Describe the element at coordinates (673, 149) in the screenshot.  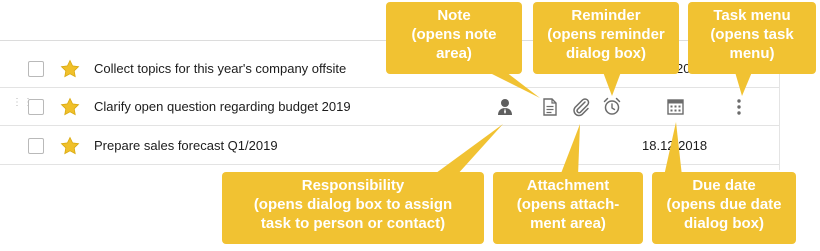
I see `due-date-pointer` at that location.